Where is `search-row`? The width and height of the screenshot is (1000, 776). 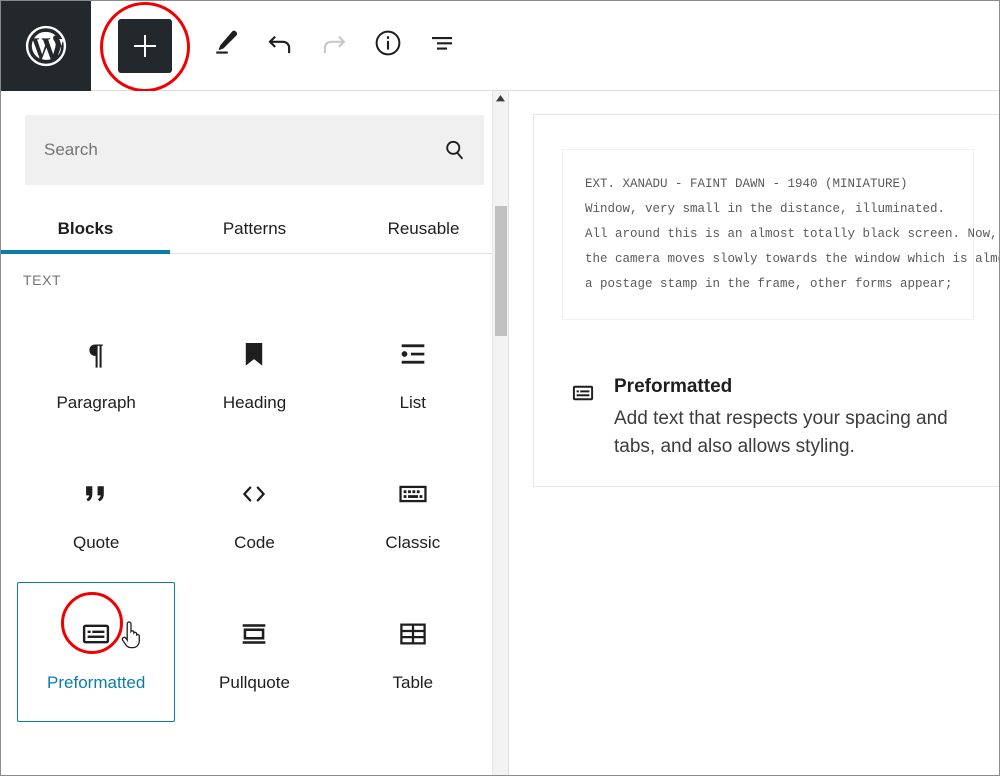
search-row is located at coordinates (254, 138).